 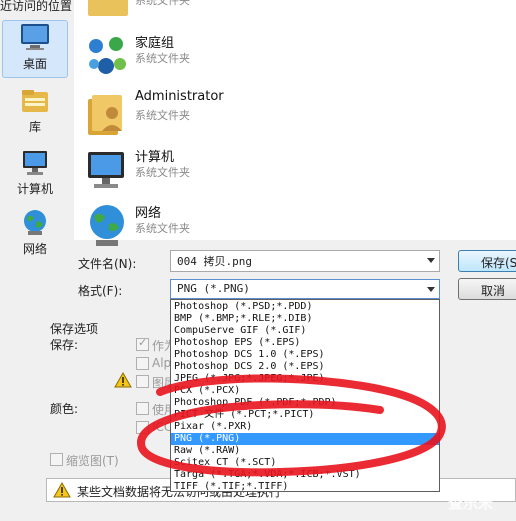 I want to click on format-option-pict: PICT 文件 (*.PCT;*.PICT), so click(x=305, y=415).